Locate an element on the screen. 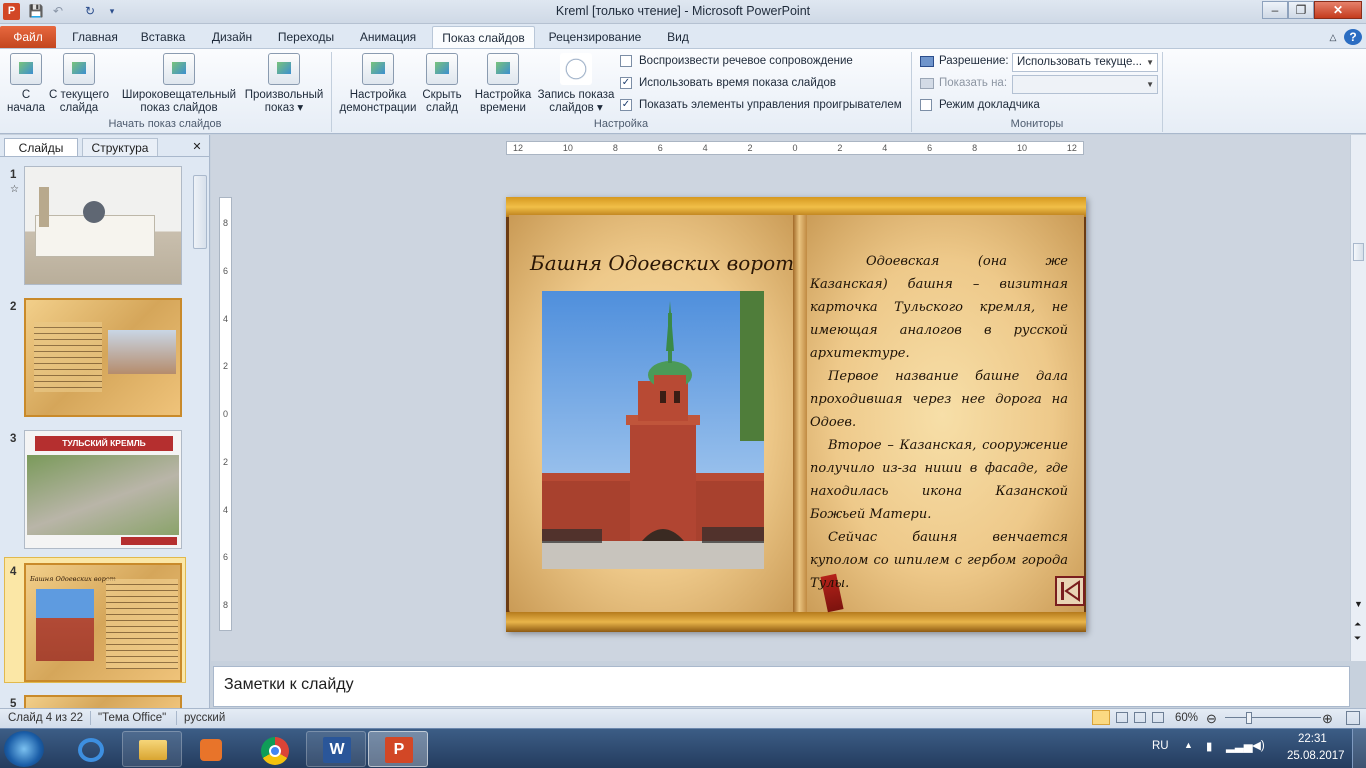 The height and width of the screenshot is (768, 1366). broadcast-label-2: показ слайдов is located at coordinates (179, 108).